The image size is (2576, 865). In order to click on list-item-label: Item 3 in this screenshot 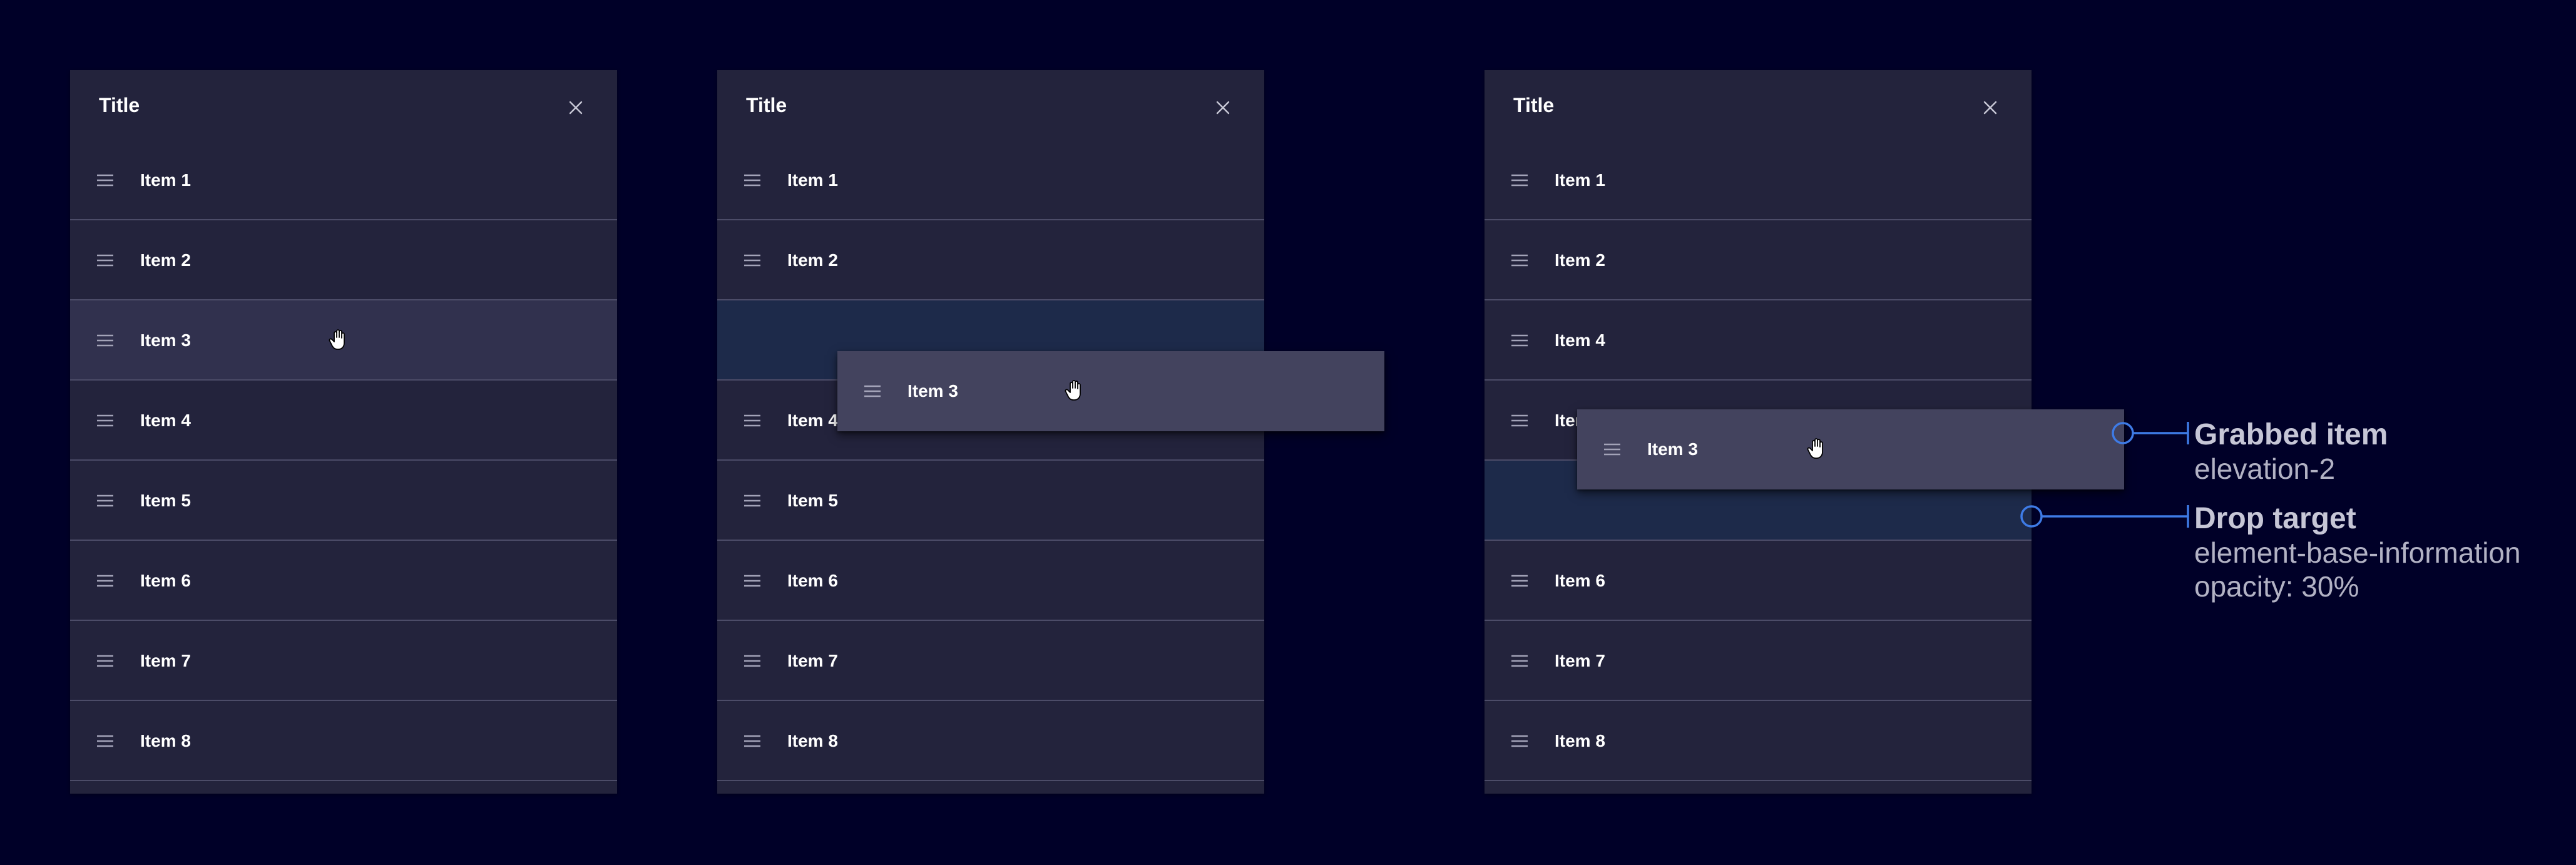, I will do `click(166, 340)`.